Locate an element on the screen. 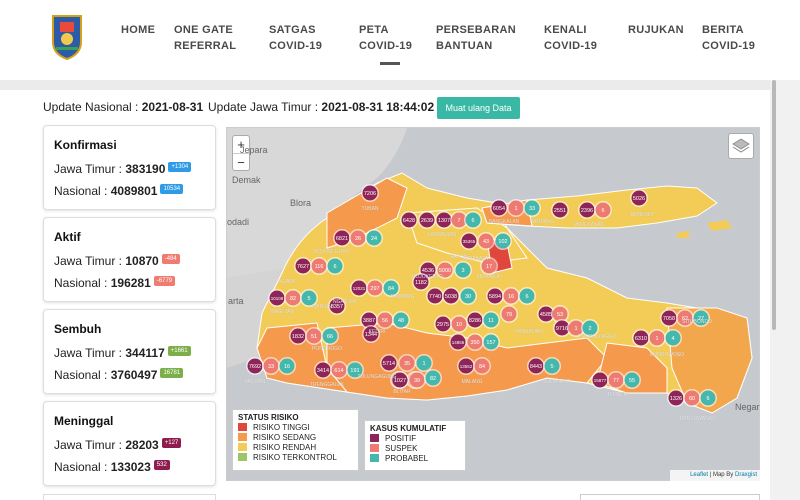 The image size is (800, 500). jatim-value: 10870 is located at coordinates (142, 261).